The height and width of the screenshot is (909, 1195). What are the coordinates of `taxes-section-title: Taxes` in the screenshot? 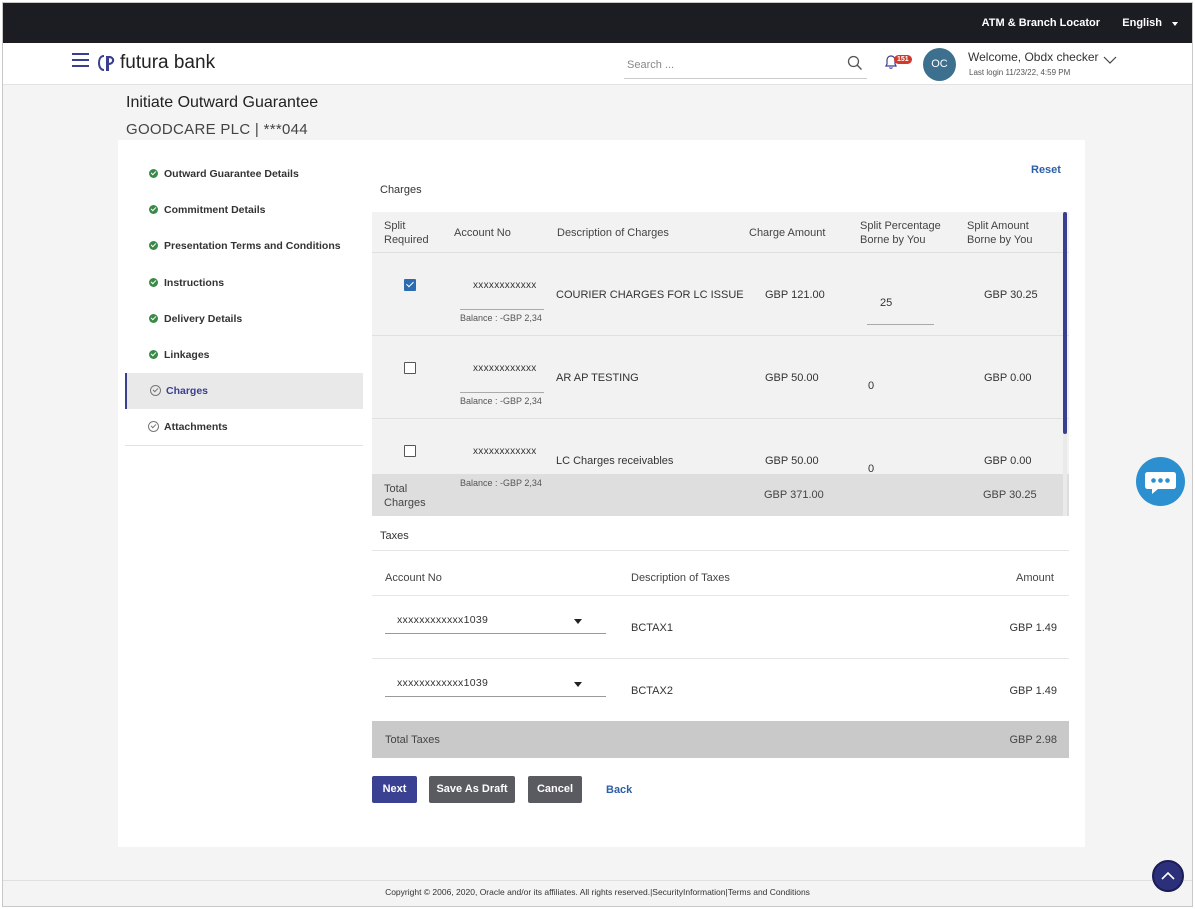 It's located at (394, 536).